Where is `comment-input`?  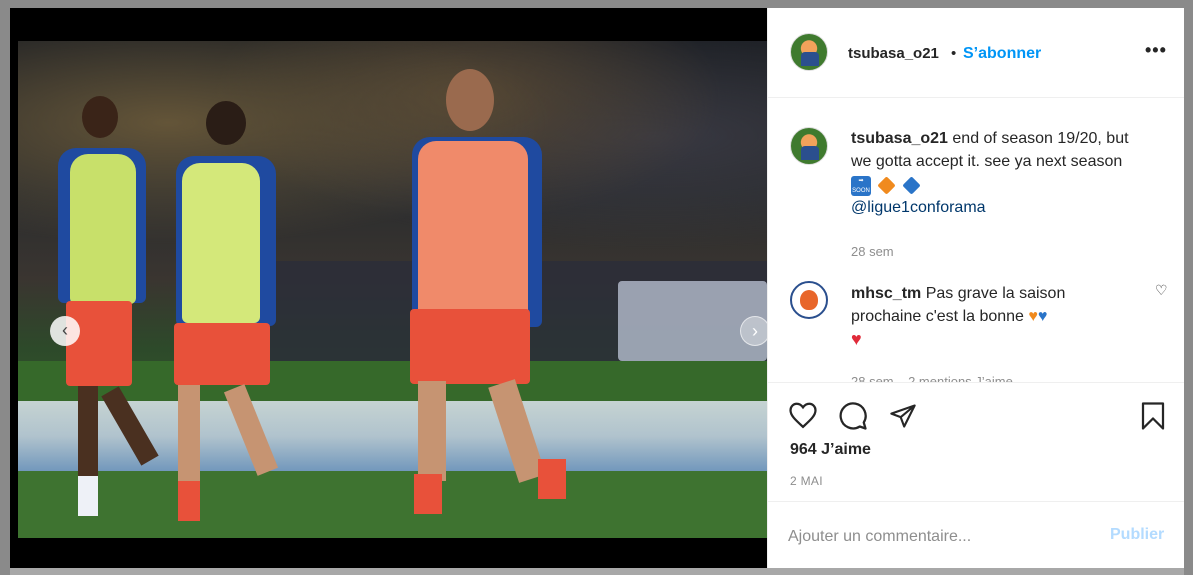
comment-input is located at coordinates (938, 537).